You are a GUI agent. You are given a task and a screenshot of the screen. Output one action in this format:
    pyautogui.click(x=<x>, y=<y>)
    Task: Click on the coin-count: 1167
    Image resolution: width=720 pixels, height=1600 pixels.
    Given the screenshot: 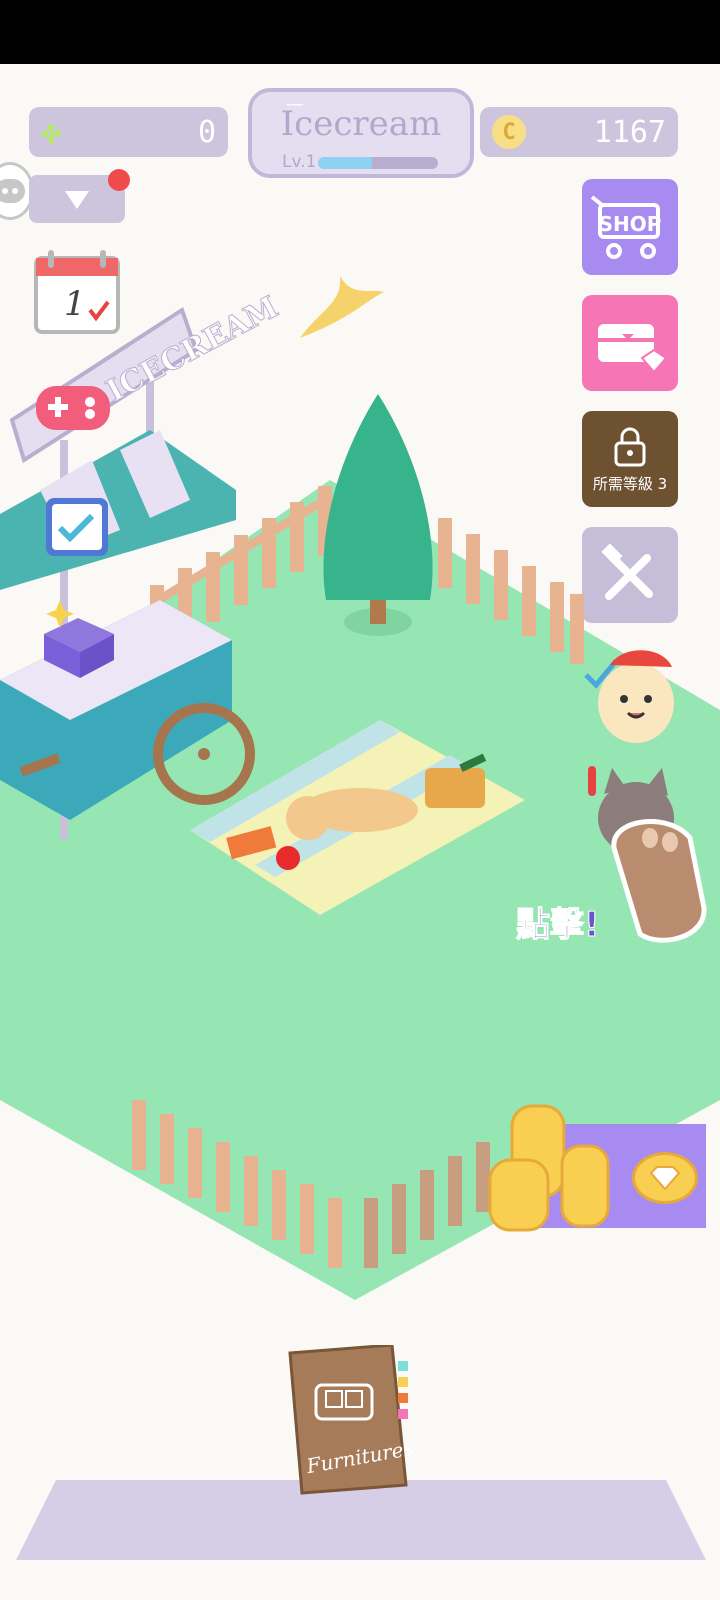 What is the action you would take?
    pyautogui.click(x=629, y=132)
    